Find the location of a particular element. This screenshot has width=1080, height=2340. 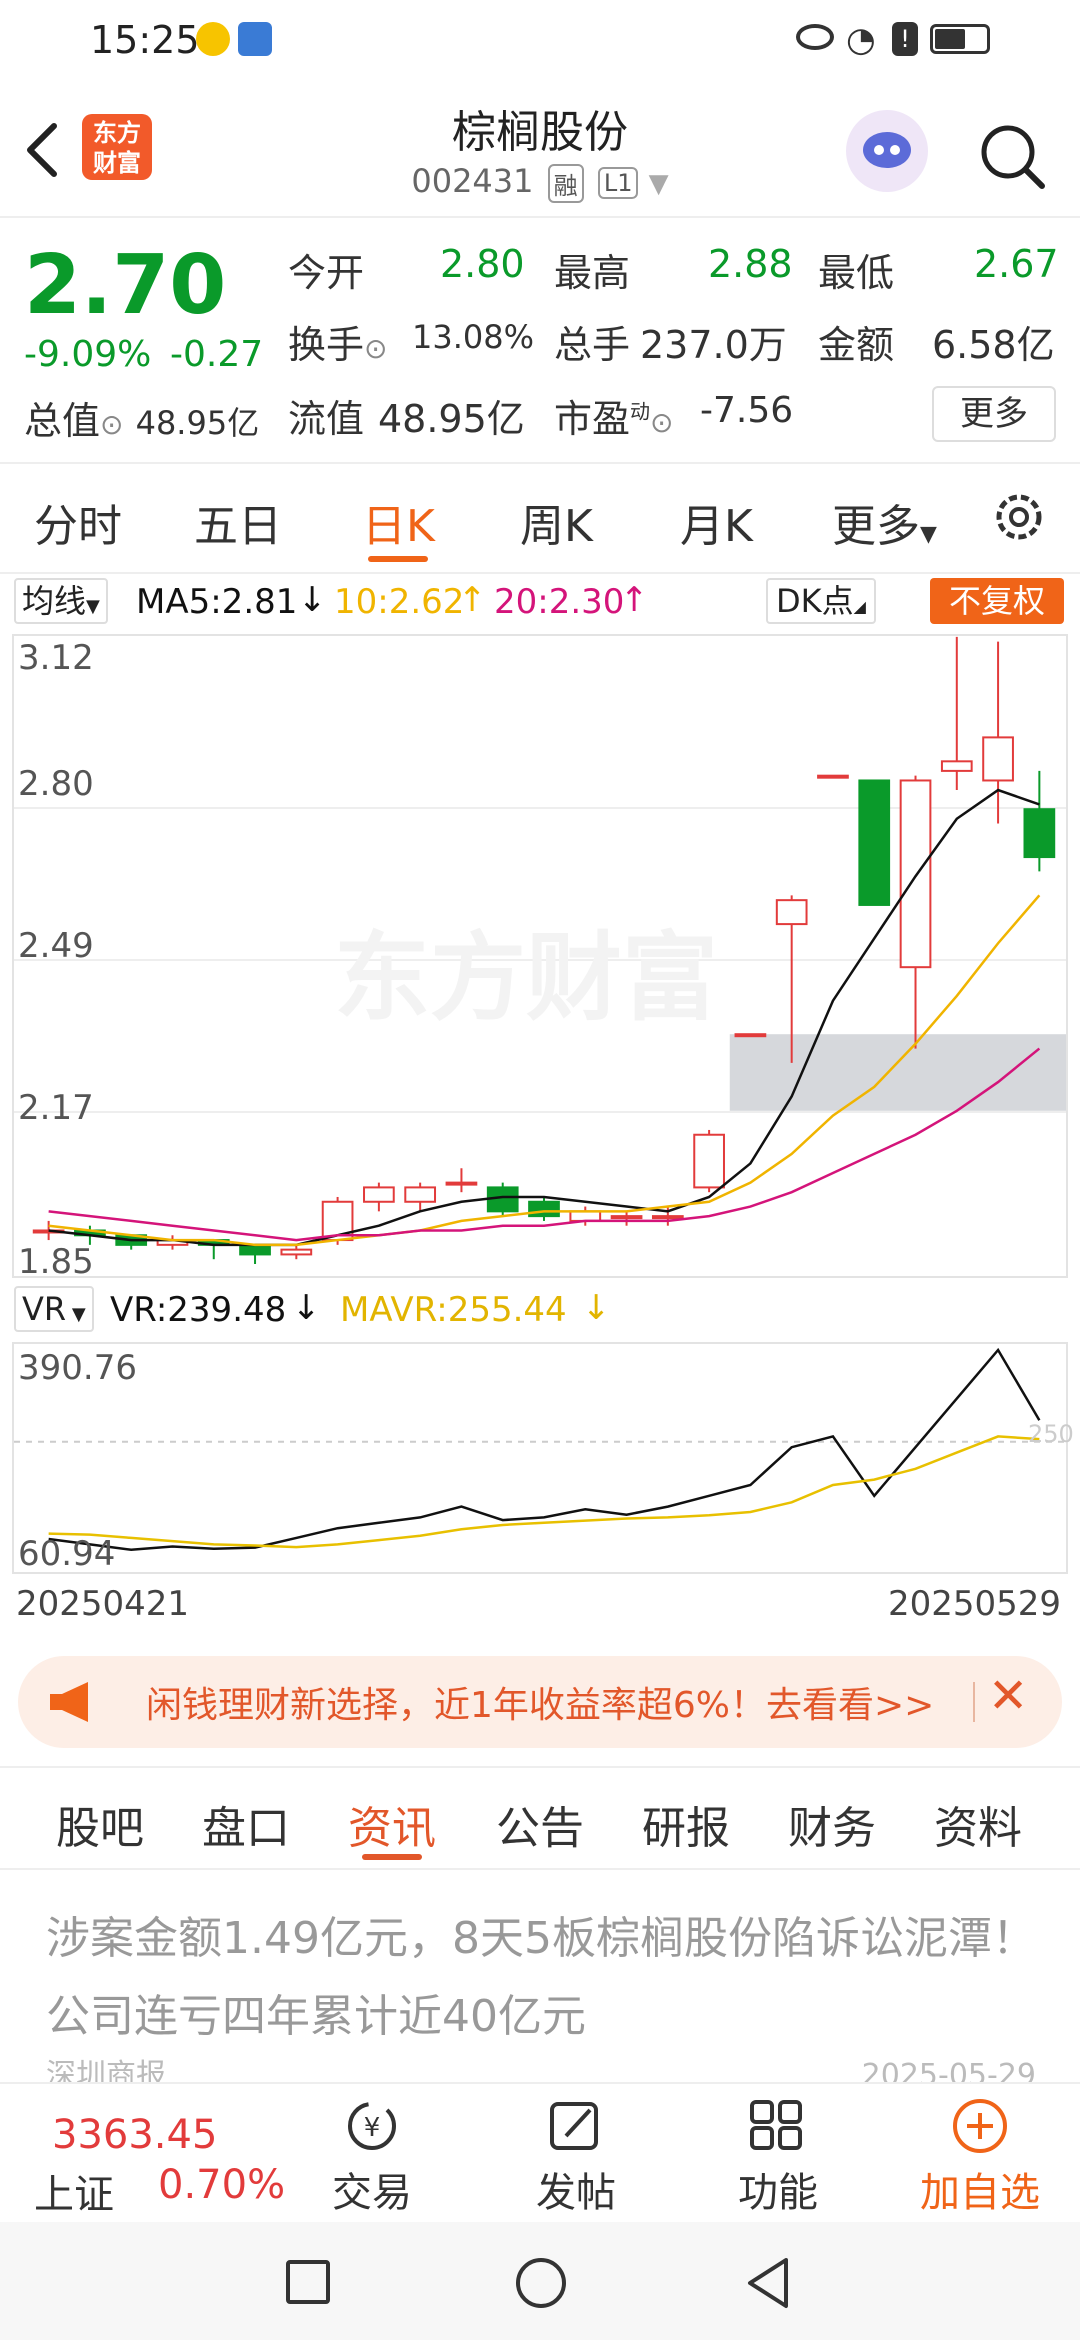

vr-ref-label: 250 is located at coordinates (1051, 1434).